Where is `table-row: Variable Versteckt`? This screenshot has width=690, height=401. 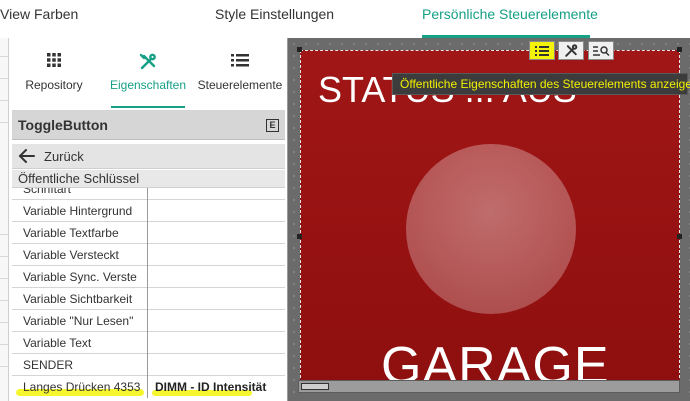
table-row: Variable Versteckt is located at coordinates (148, 255).